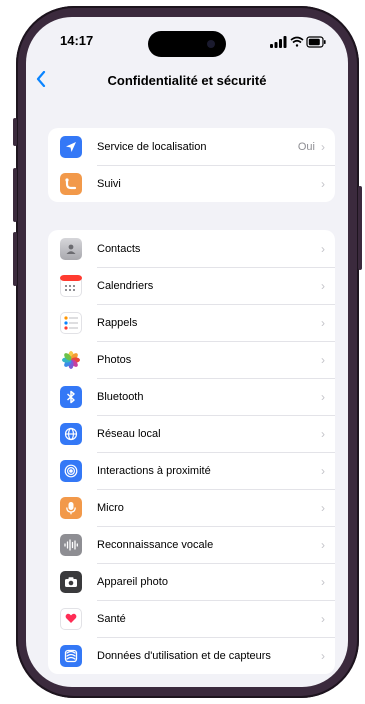 This screenshot has height=704, width=365. I want to click on navigation-bar: Confidentialité et sécurité, so click(187, 83).